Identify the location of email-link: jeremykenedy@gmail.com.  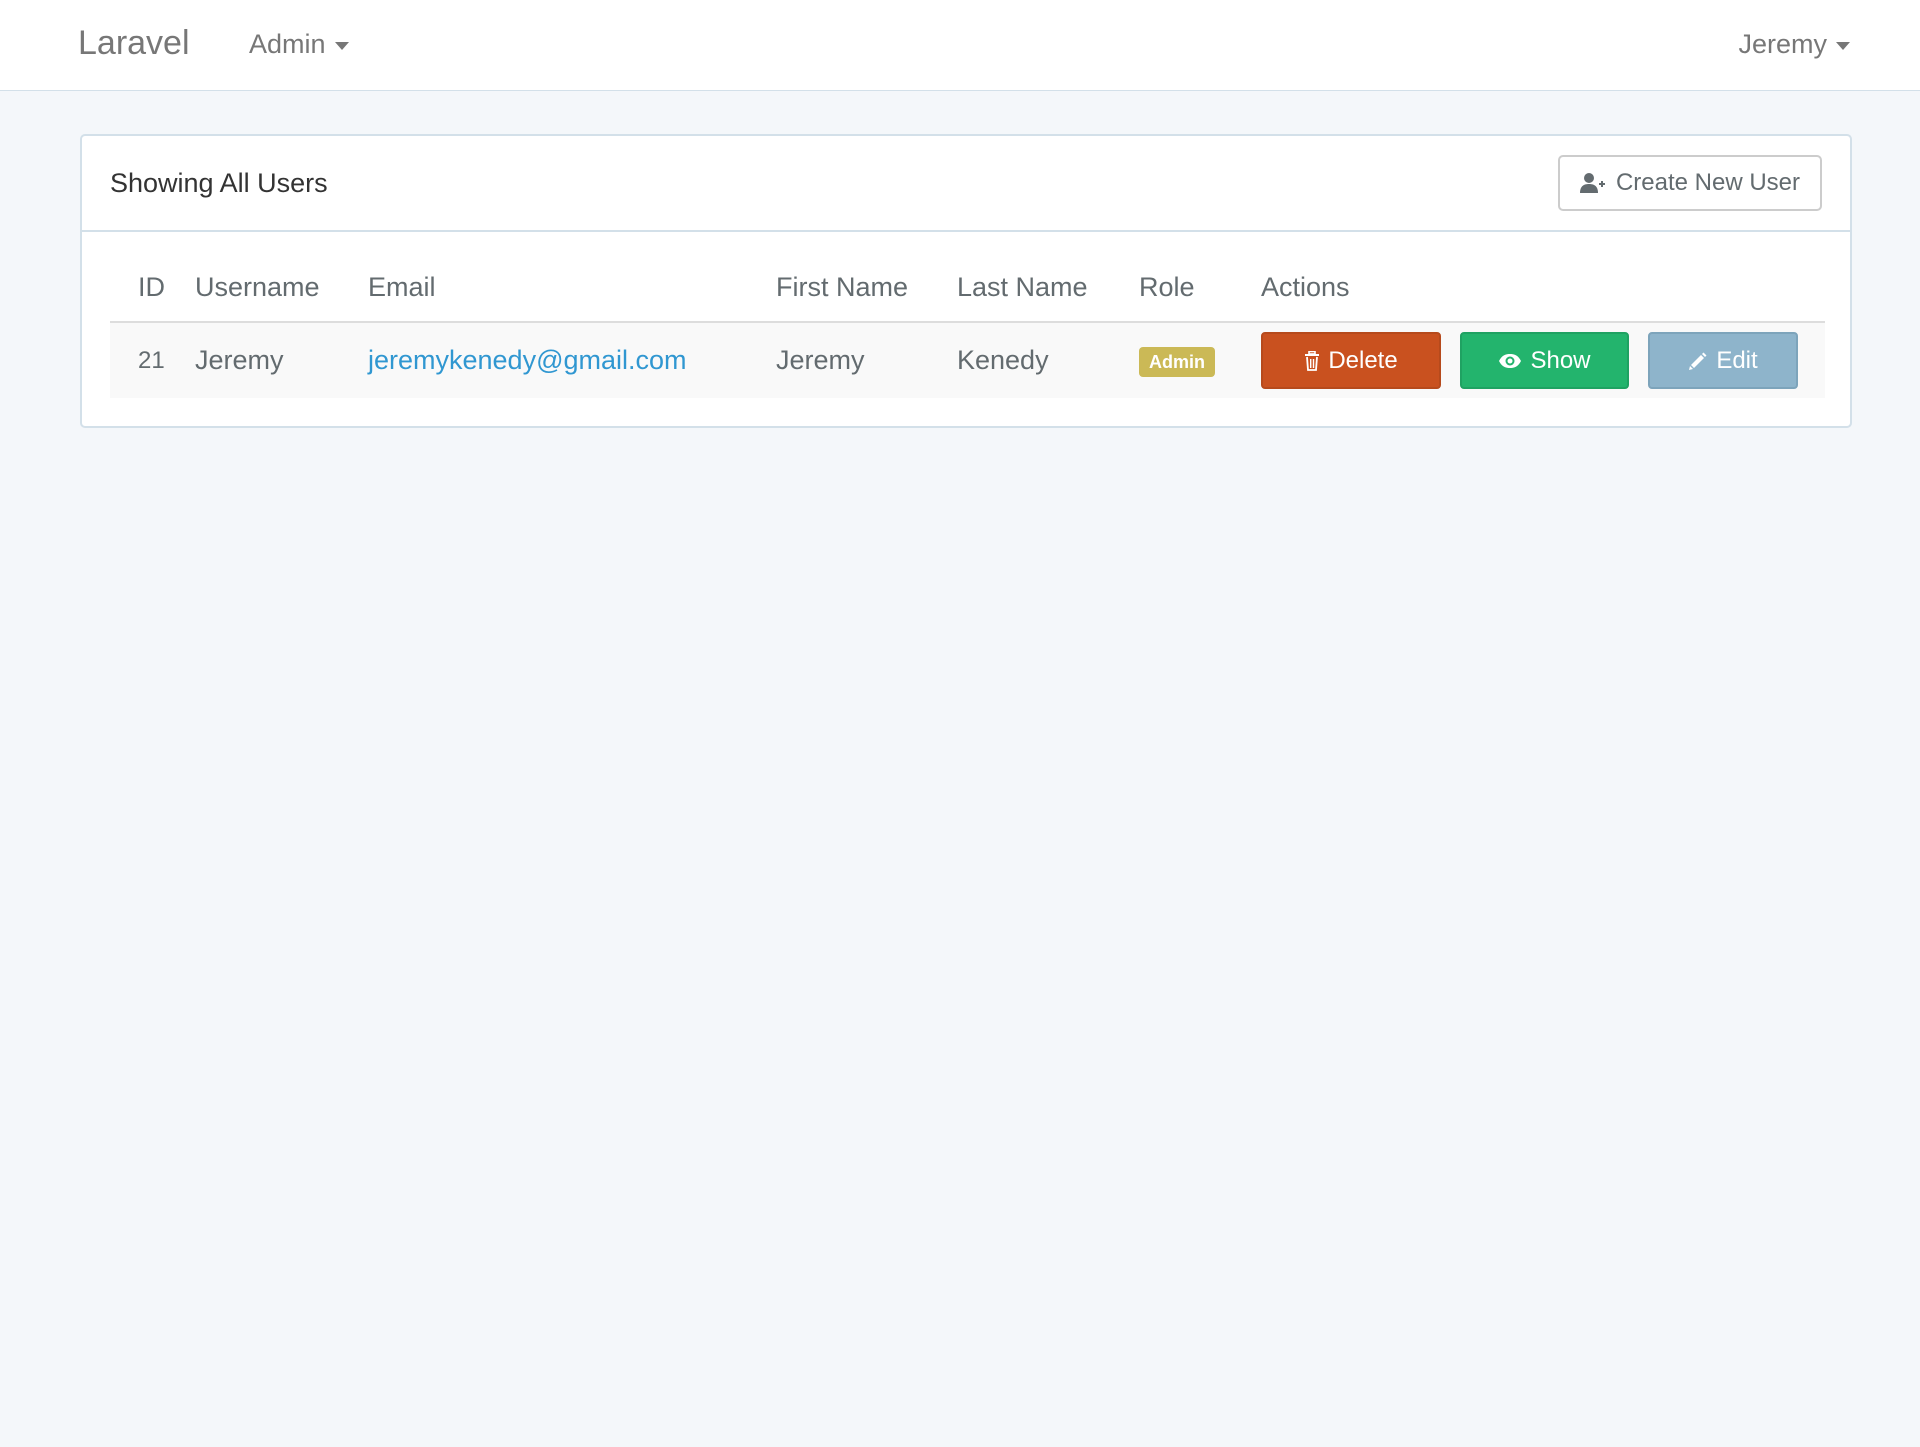
(527, 360).